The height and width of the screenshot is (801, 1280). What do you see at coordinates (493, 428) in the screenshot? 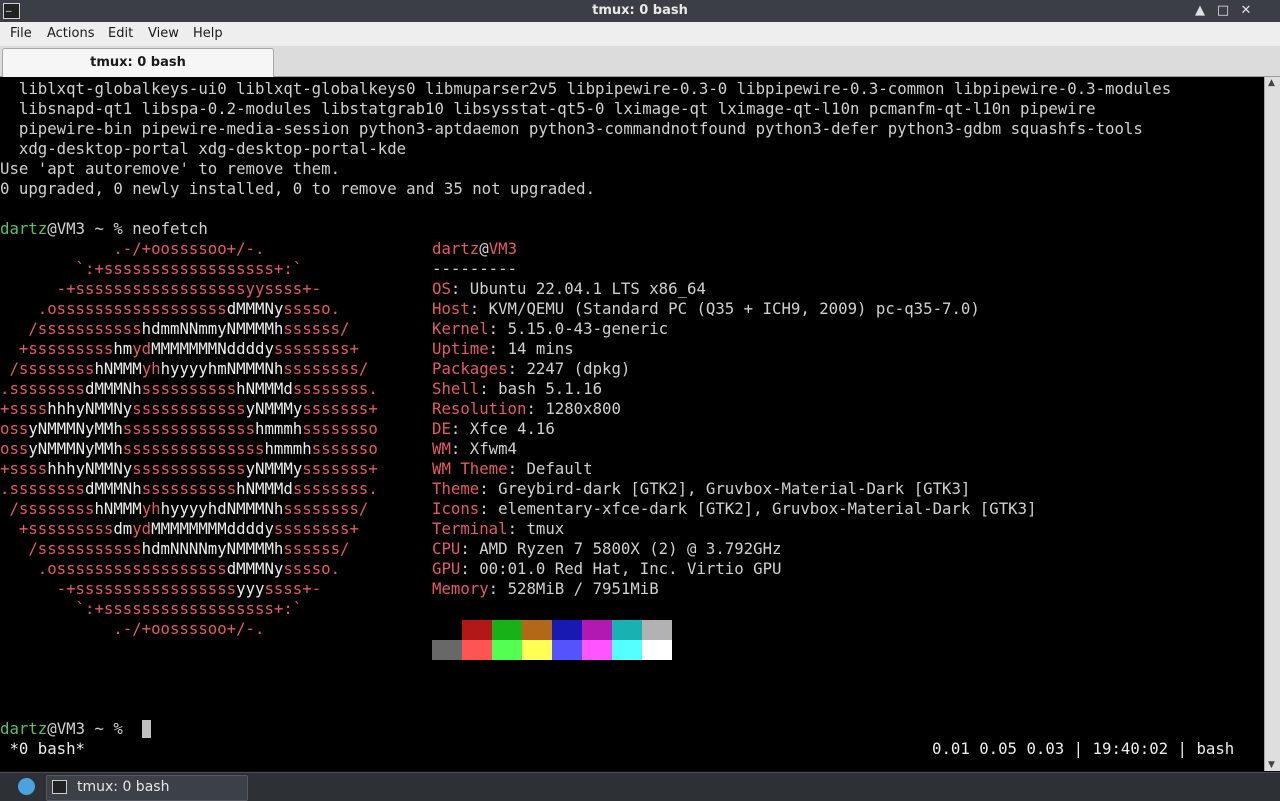
I see `sysinfo-row: DE: Xfce 4.16` at bounding box center [493, 428].